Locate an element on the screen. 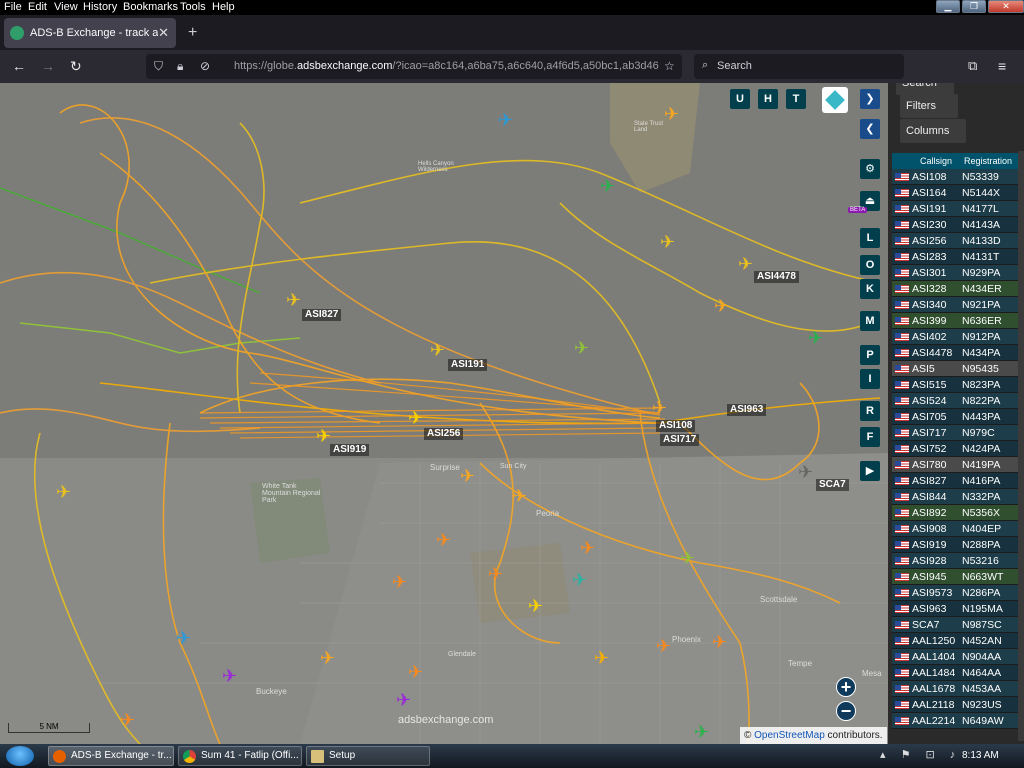  table-row: ASI524 N822PA is located at coordinates (955, 401).